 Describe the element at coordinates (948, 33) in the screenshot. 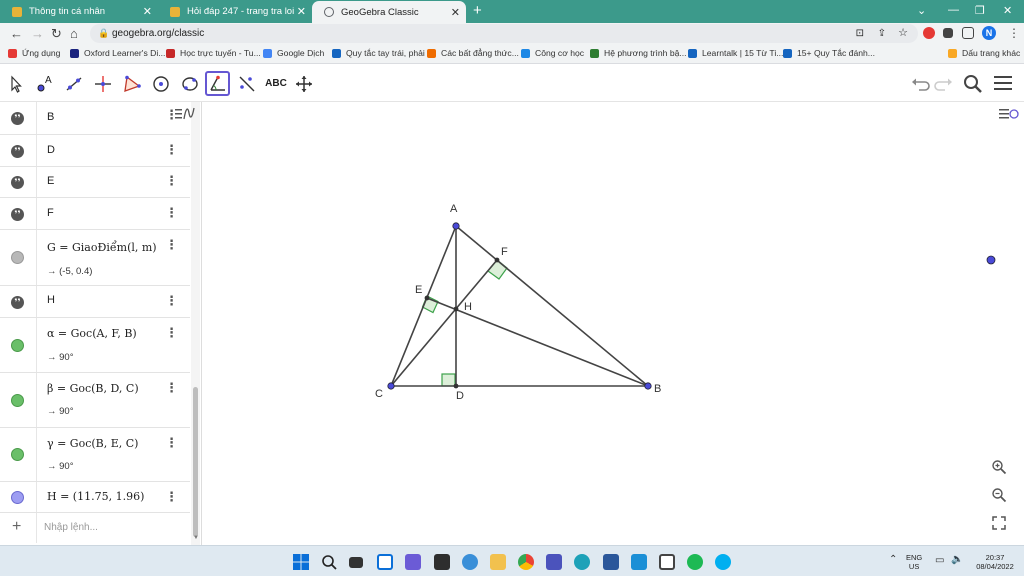

I see `extensions-puzzle-icon` at that location.